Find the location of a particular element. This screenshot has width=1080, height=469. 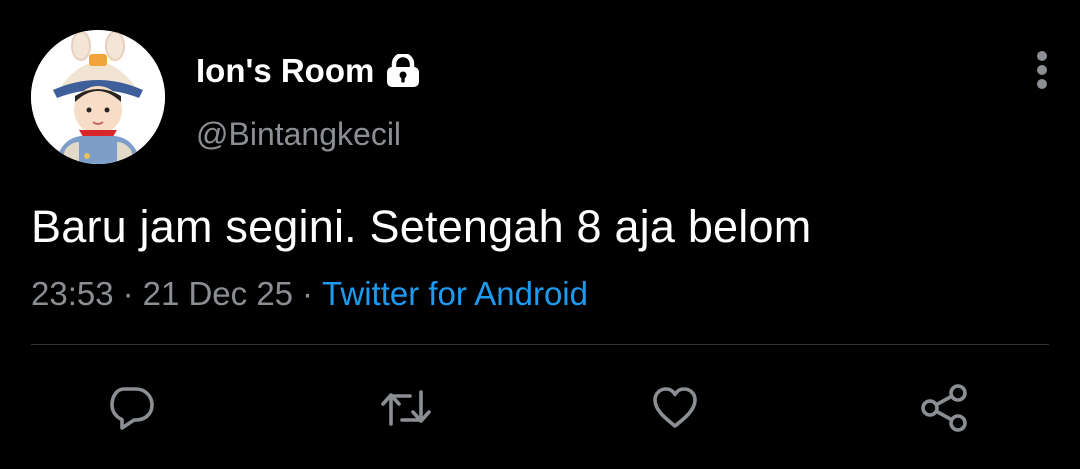

avatar-image is located at coordinates (98, 97).